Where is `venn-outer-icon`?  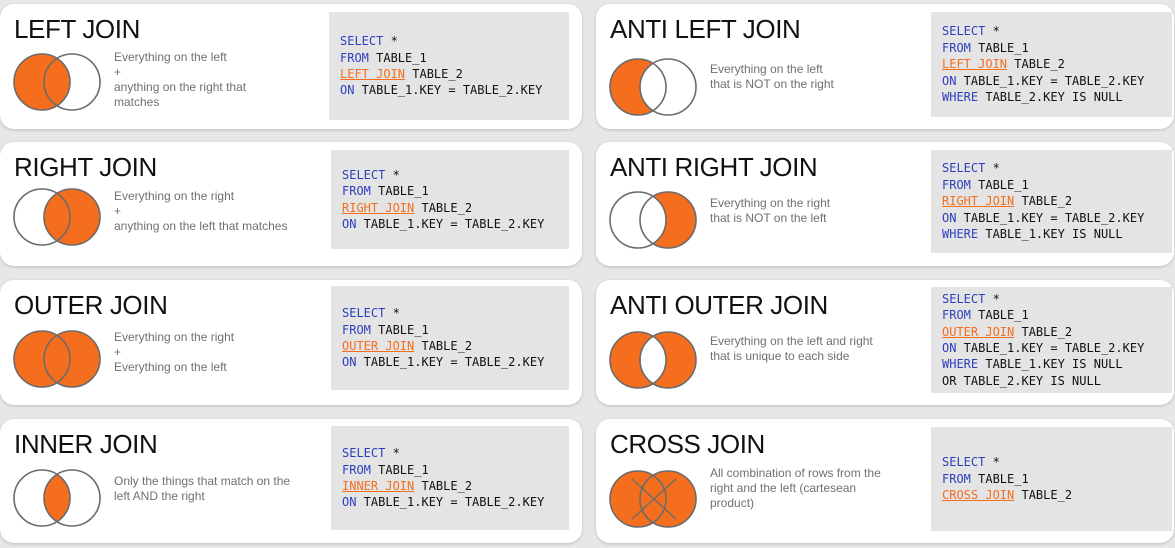
venn-outer-icon is located at coordinates (57, 359).